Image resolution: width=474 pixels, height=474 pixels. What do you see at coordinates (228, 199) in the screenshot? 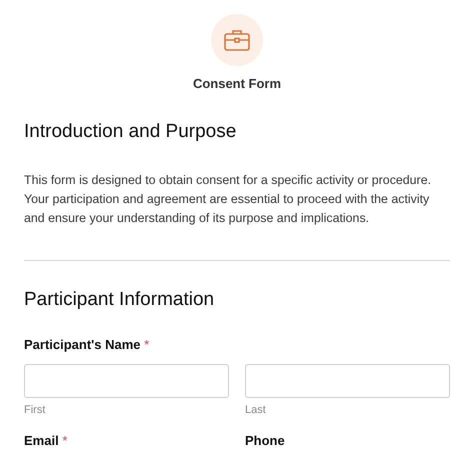
I see `intro-paragraph: This form is designed to obtain consent for a specific activity or procedure. Your participation and agreement are essential to proceed with the activity and ensure your understanding of its purpose and implications.` at bounding box center [228, 199].